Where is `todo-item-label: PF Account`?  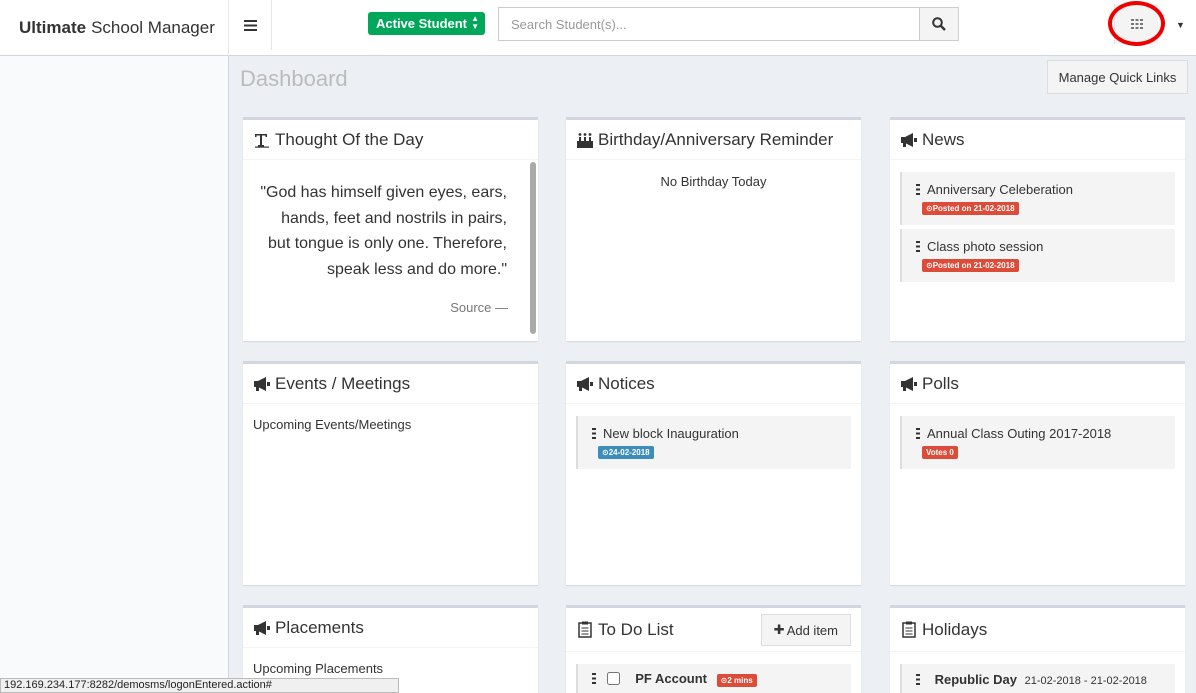 todo-item-label: PF Account is located at coordinates (671, 678).